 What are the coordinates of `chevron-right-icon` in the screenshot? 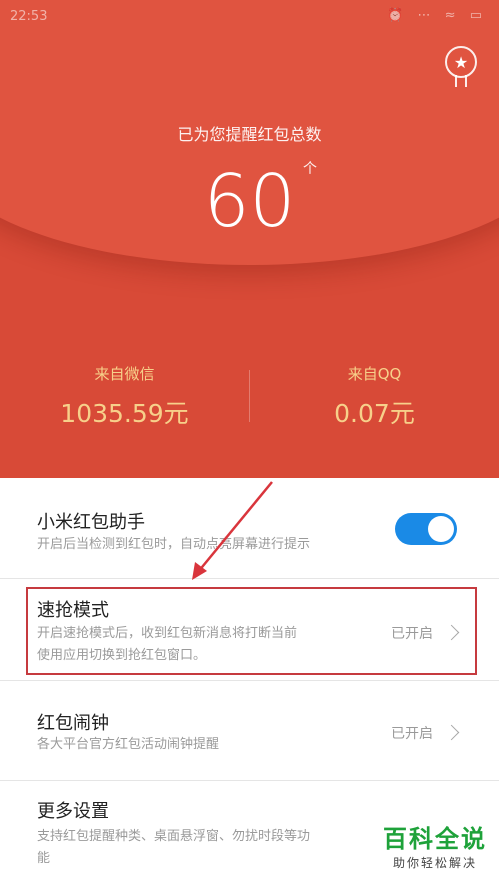 It's located at (451, 732).